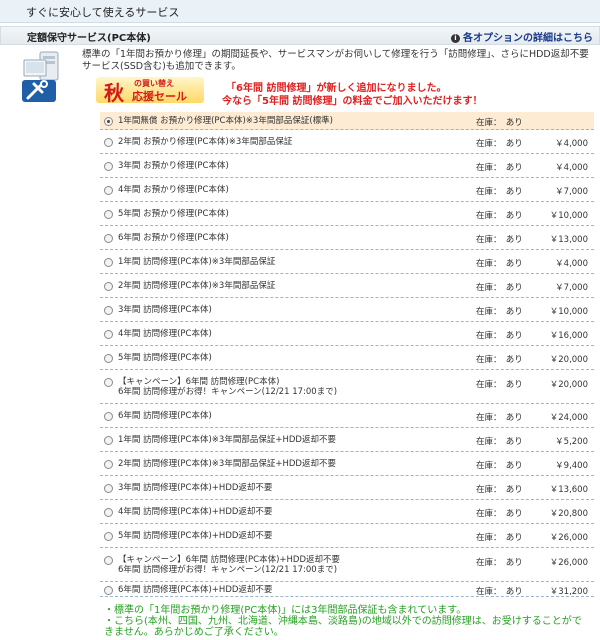  I want to click on option-name: 3年間 訪問修理(PC本体), so click(165, 310).